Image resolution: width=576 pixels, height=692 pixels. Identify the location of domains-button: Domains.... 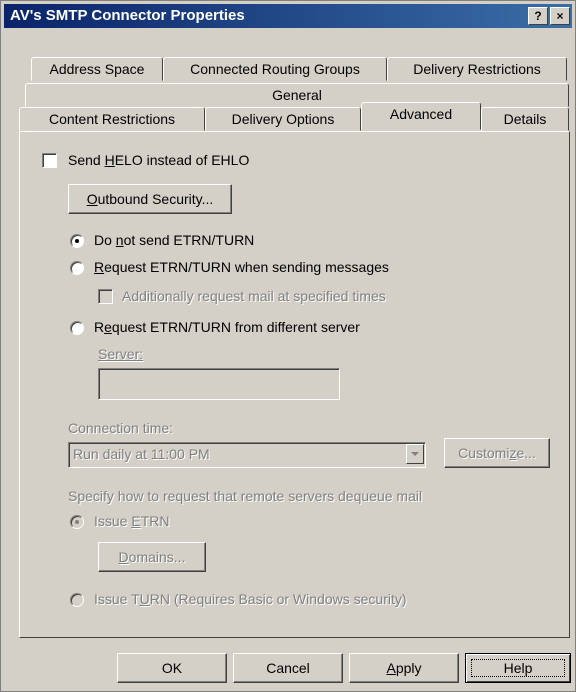
(152, 557).